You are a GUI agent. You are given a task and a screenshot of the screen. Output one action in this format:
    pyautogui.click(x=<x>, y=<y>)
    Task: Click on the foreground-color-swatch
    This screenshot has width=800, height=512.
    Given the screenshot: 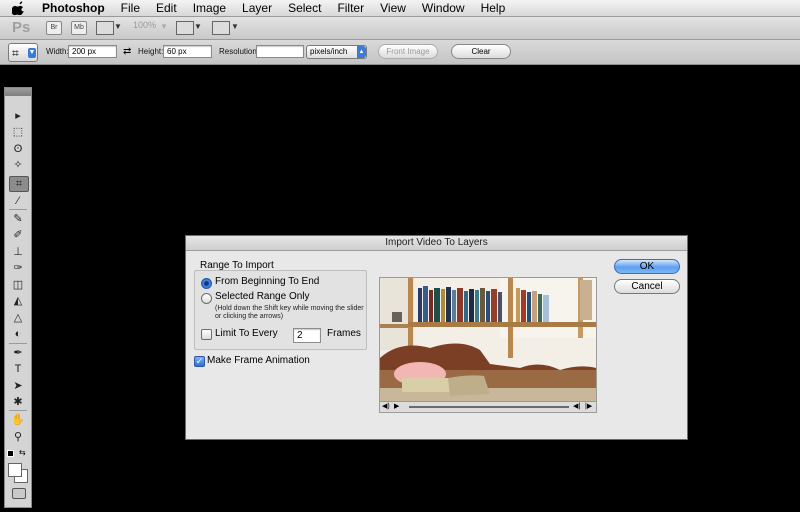 What is the action you would take?
    pyautogui.click(x=15, y=470)
    